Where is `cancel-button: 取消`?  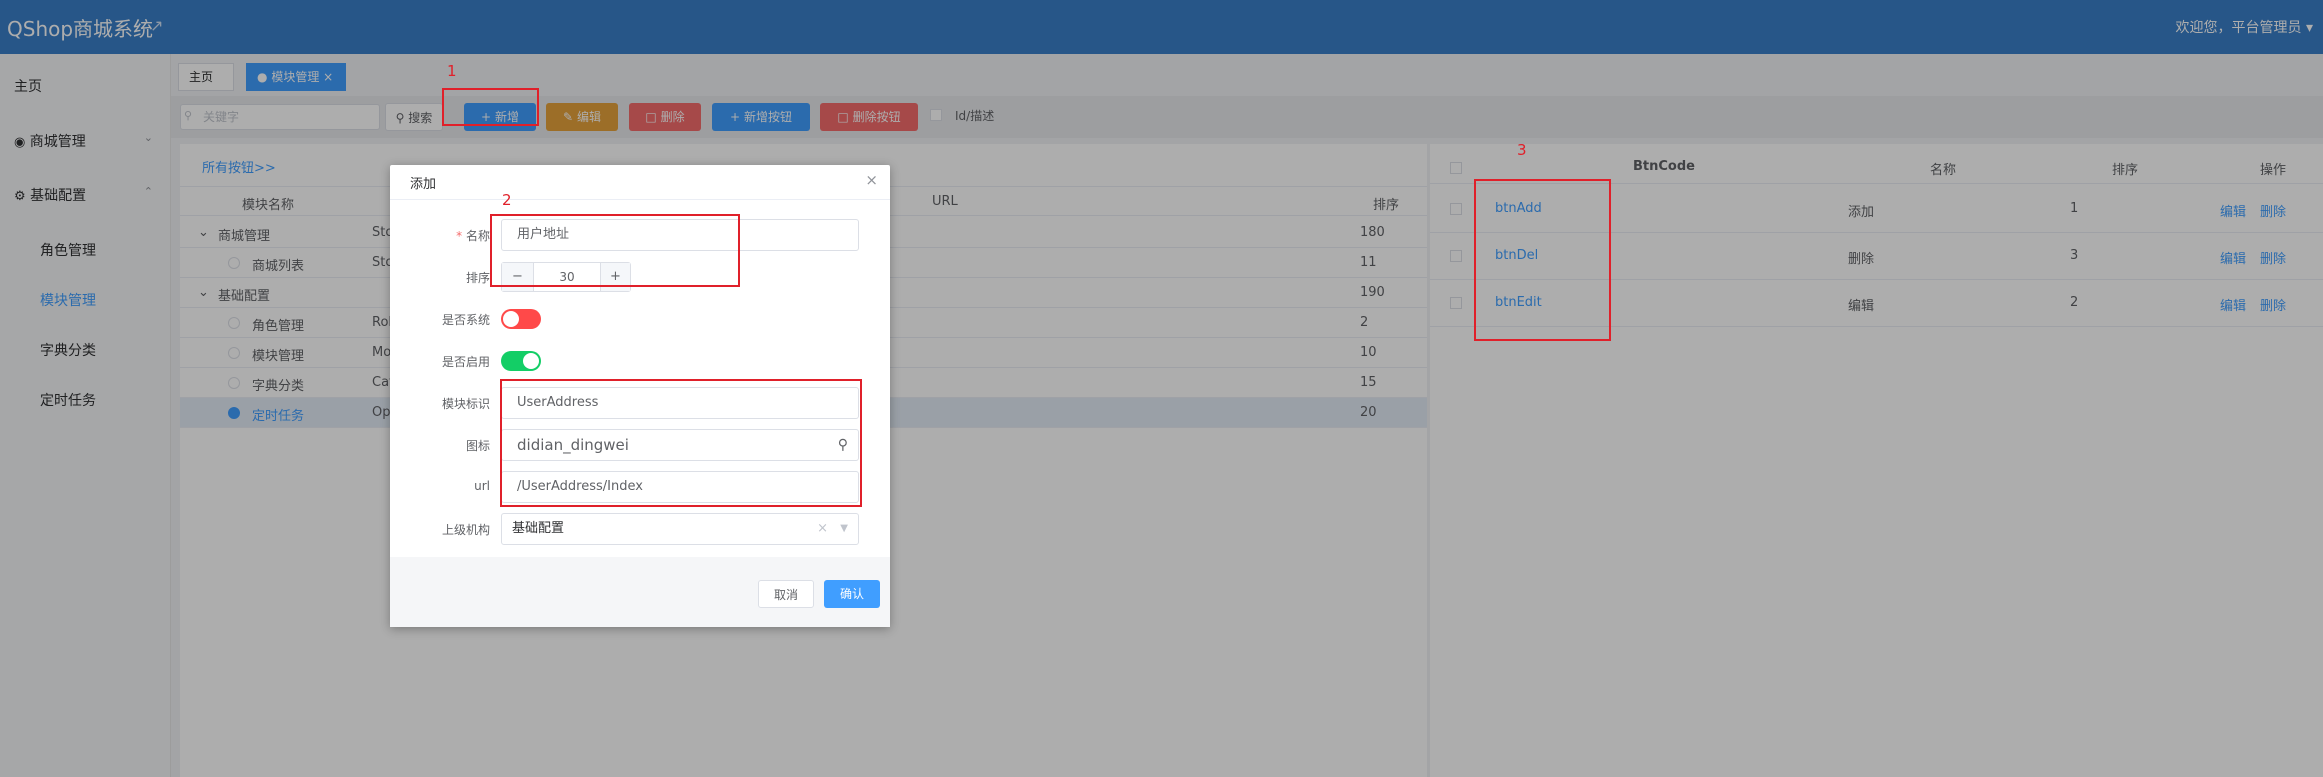 cancel-button: 取消 is located at coordinates (786, 594).